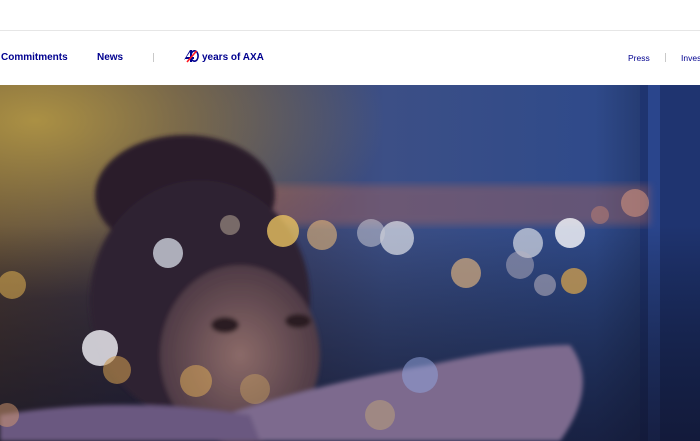  Describe the element at coordinates (639, 58) in the screenshot. I see `nav-link-press: Press` at that location.